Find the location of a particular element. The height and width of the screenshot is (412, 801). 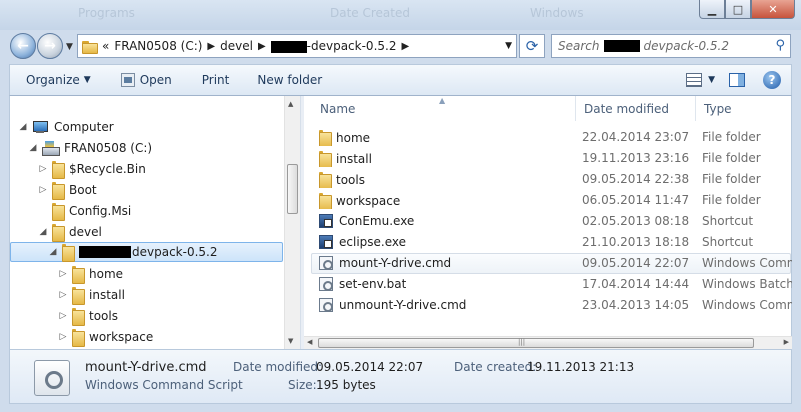

file-type: File folder is located at coordinates (731, 137).